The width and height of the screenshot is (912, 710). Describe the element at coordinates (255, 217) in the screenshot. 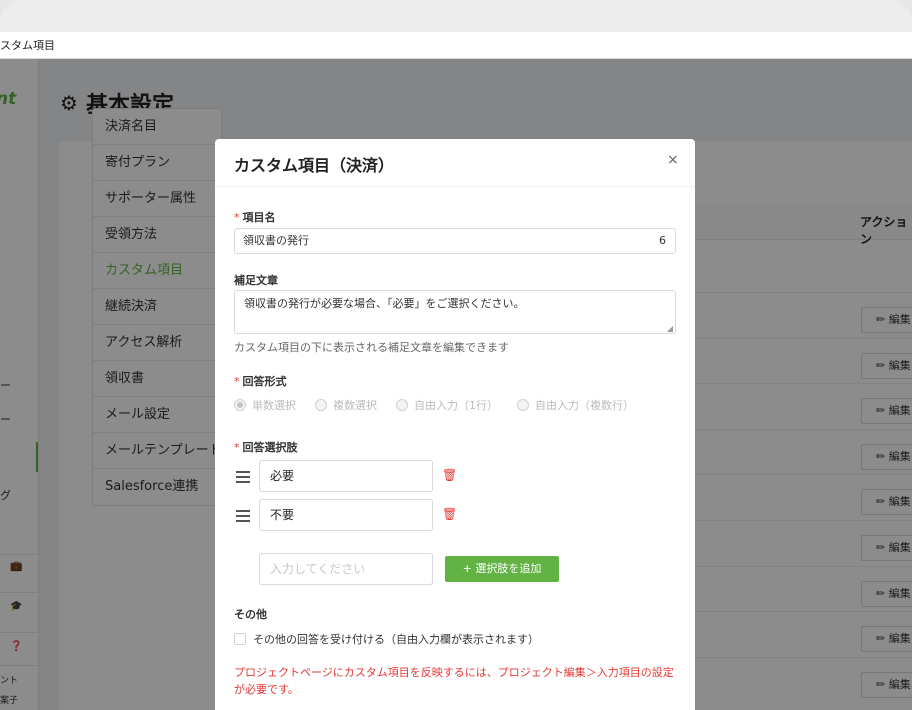

I see `field-name-label: * 項目名` at that location.